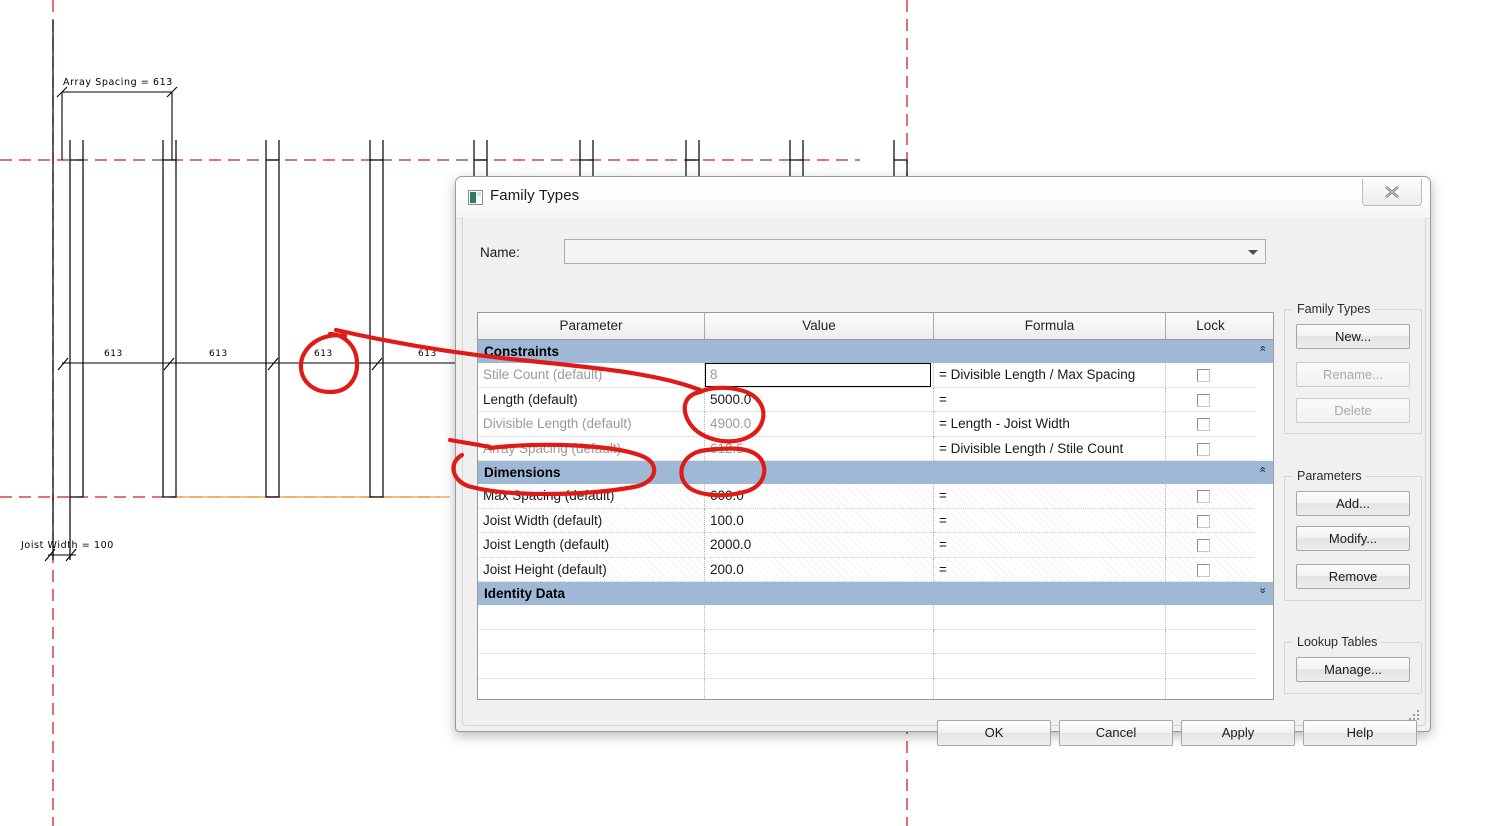  I want to click on cell-value: 2000.0, so click(819, 545).